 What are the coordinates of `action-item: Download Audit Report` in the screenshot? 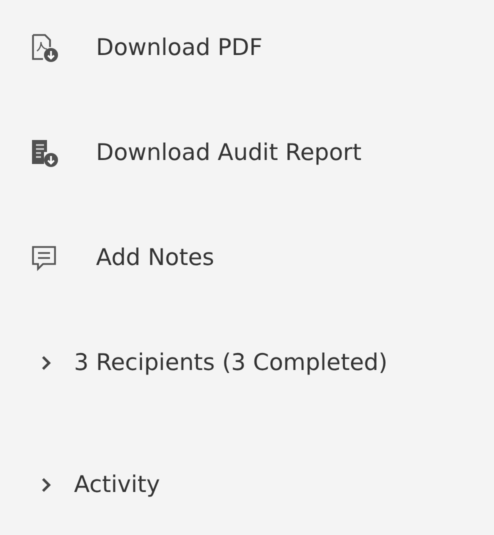 It's located at (196, 153).